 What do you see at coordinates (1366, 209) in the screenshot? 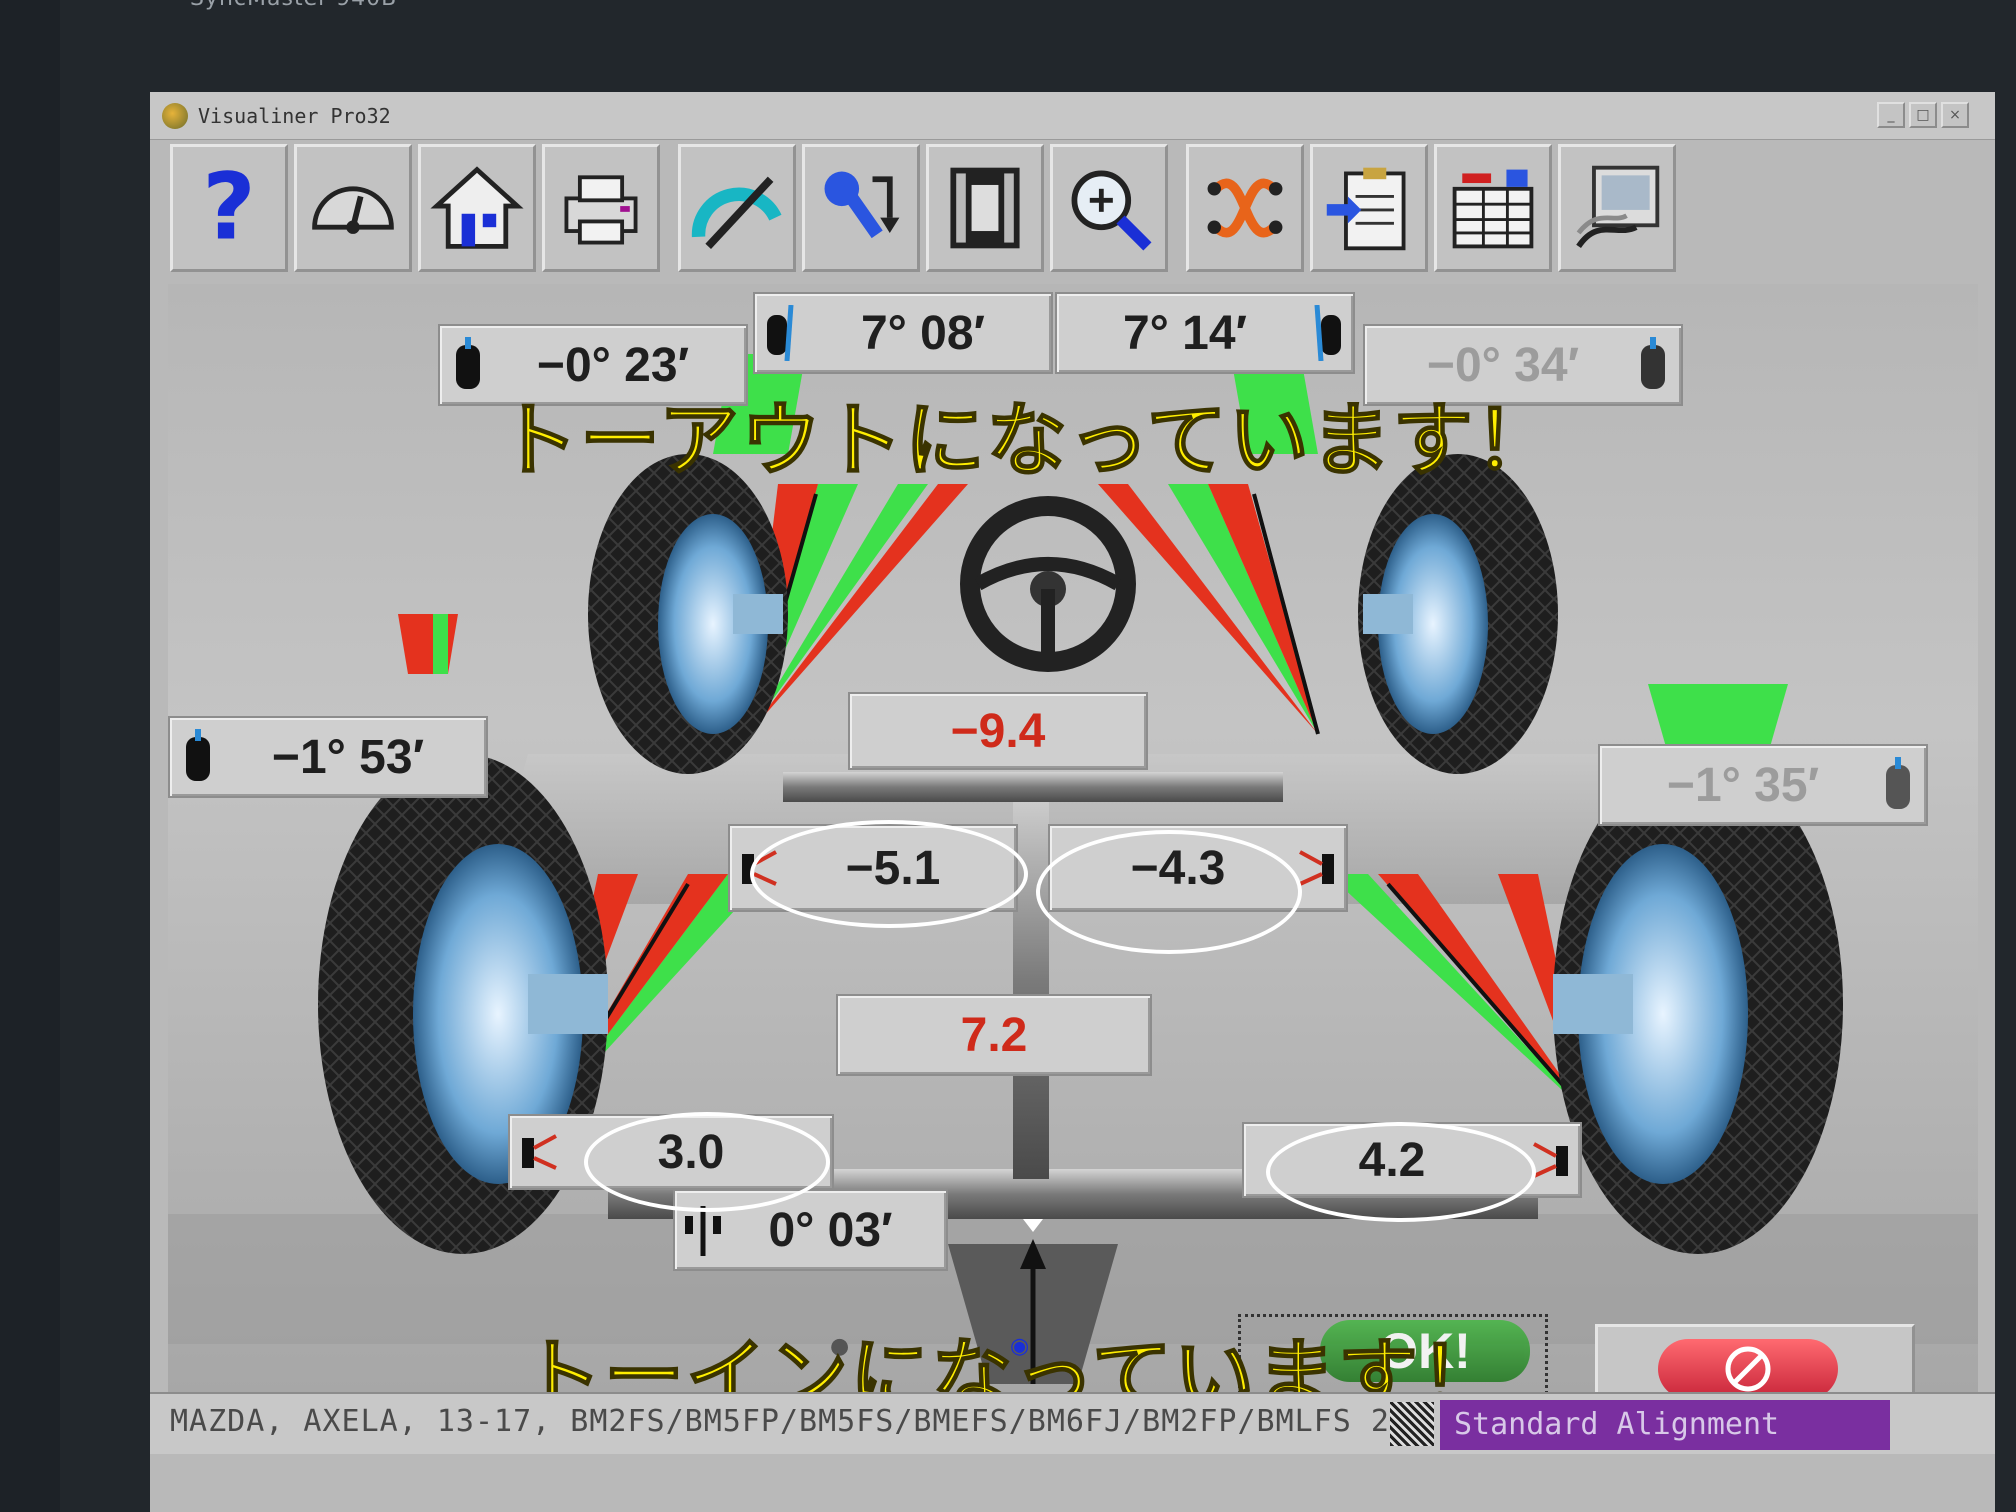
I see `clipboard-icon` at bounding box center [1366, 209].